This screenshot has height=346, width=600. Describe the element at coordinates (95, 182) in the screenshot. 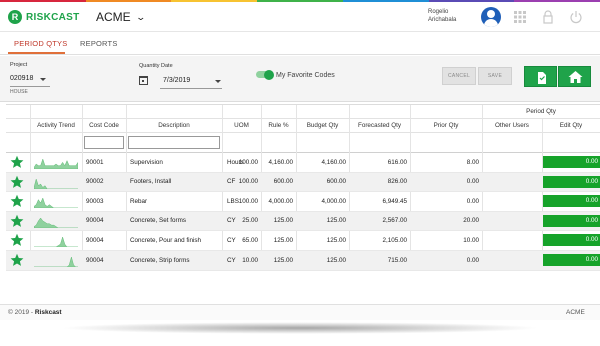

I see `cost-code-cell: 90002` at that location.